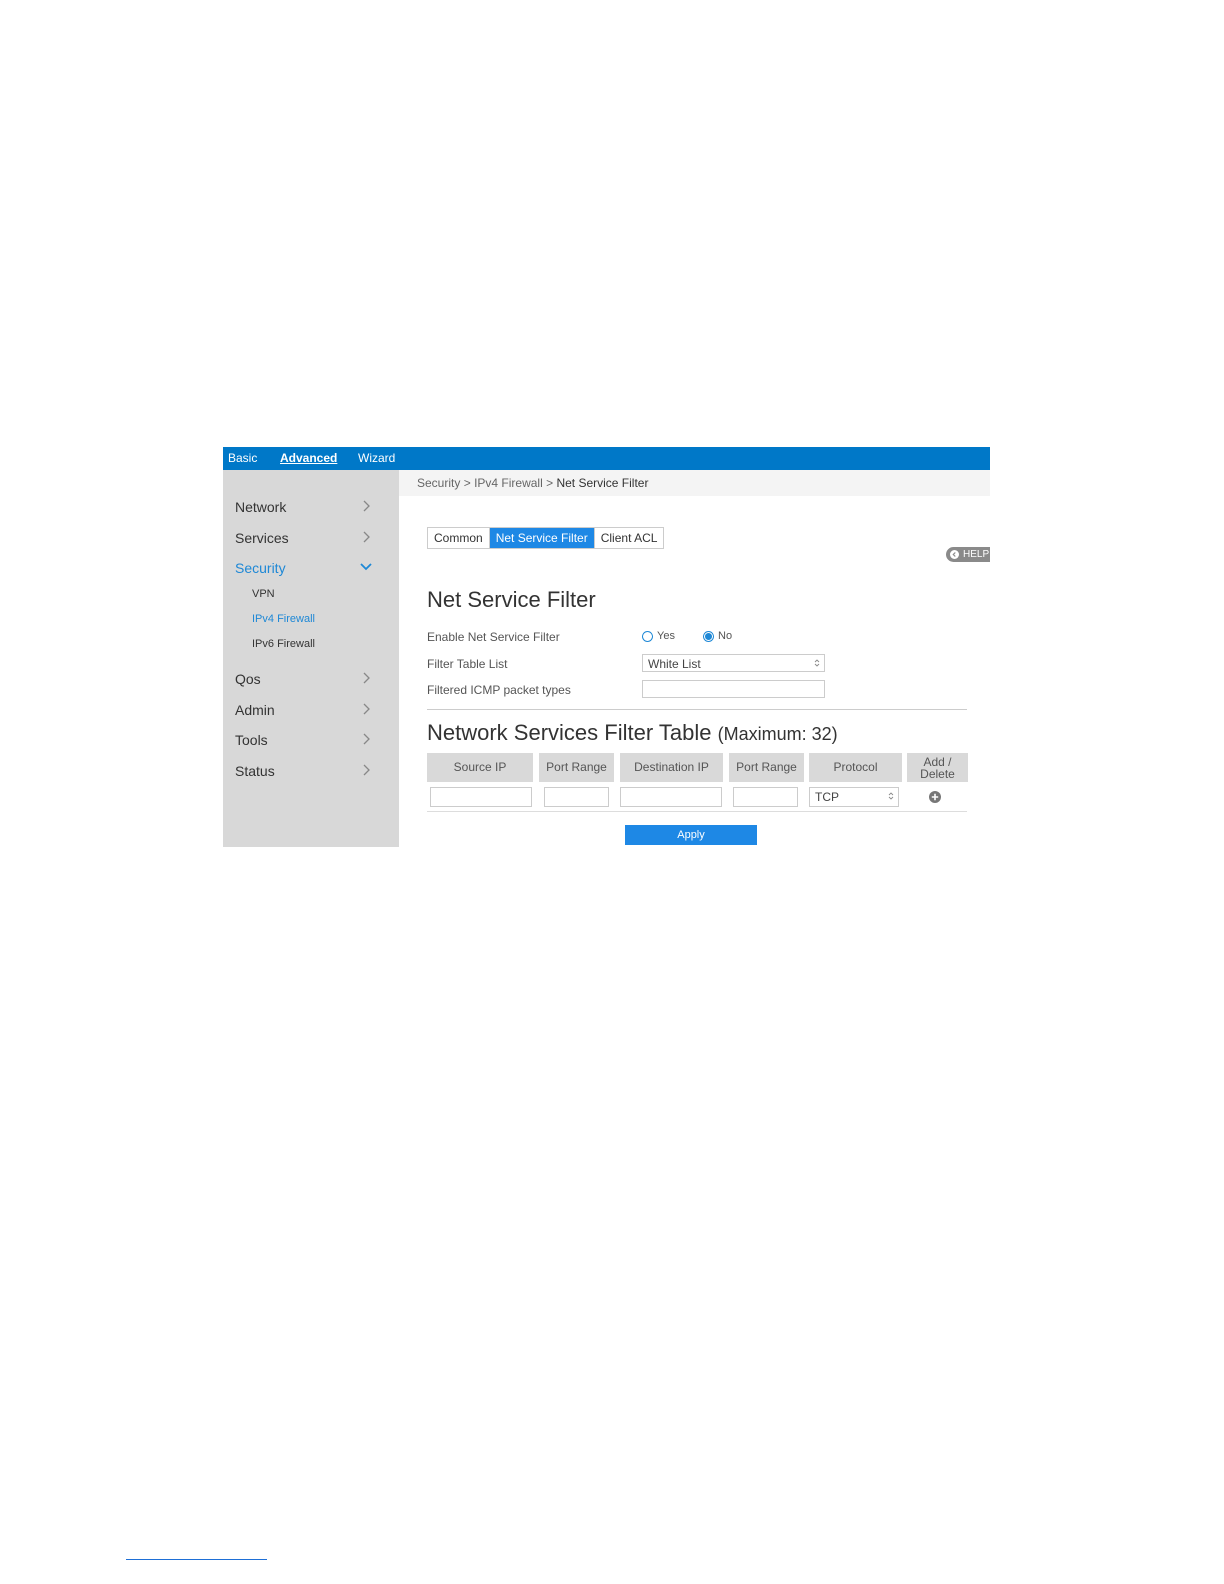 The height and width of the screenshot is (1584, 1224). What do you see at coordinates (311, 741) in the screenshot?
I see `sidebar-item-tools: Tools` at bounding box center [311, 741].